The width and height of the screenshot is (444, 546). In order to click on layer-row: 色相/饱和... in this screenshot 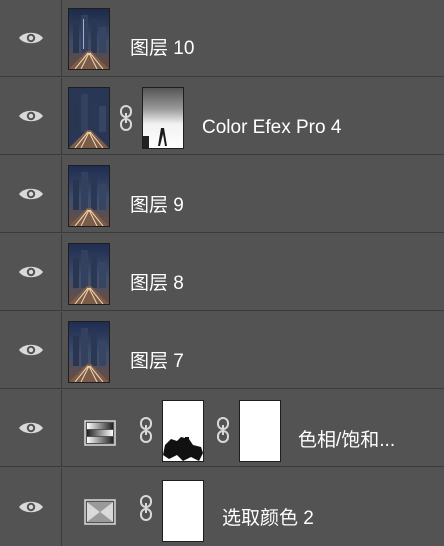, I will do `click(222, 428)`.